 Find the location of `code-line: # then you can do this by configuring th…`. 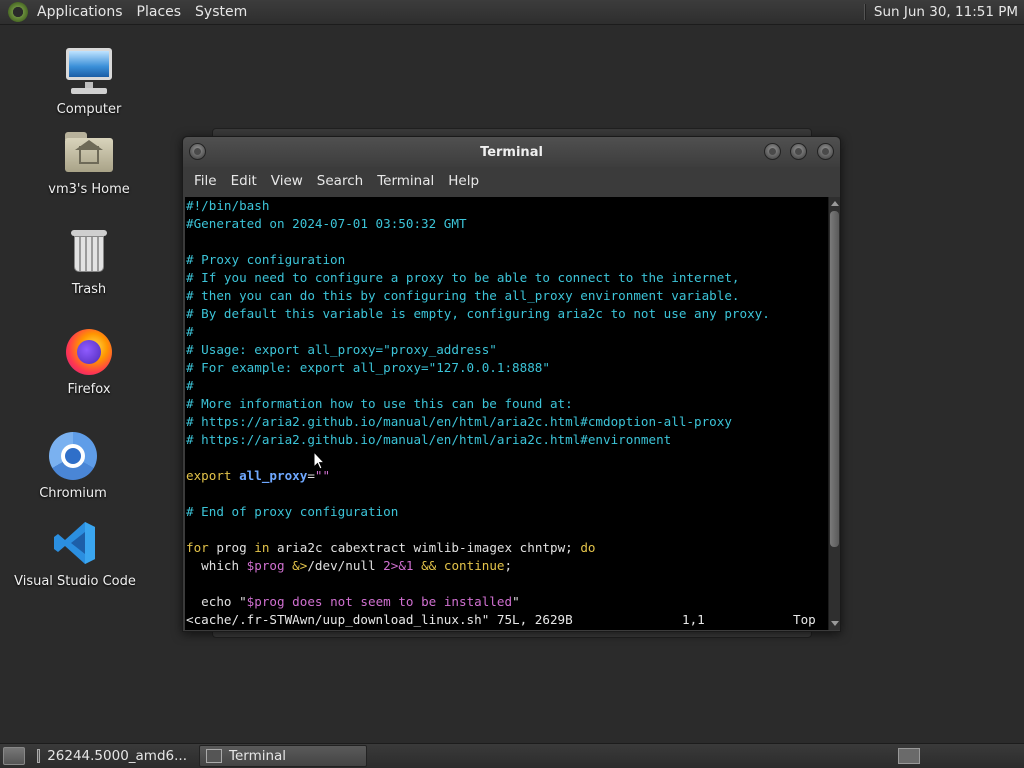

code-line: # then you can do this by configuring th… is located at coordinates (463, 295).